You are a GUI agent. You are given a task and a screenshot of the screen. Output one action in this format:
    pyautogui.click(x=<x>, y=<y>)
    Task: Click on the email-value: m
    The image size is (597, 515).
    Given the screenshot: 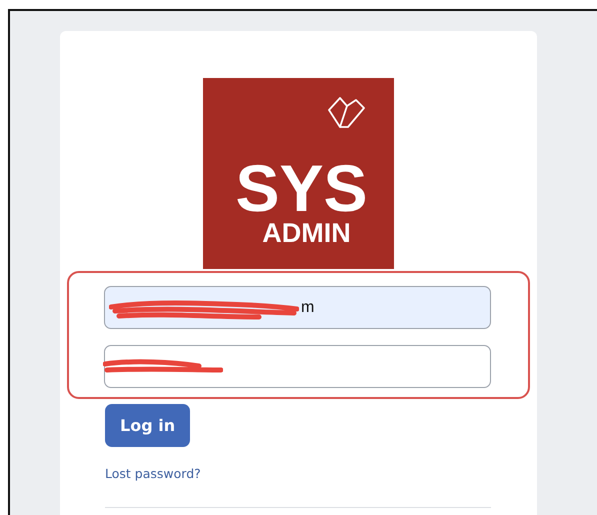 What is the action you would take?
    pyautogui.click(x=307, y=307)
    